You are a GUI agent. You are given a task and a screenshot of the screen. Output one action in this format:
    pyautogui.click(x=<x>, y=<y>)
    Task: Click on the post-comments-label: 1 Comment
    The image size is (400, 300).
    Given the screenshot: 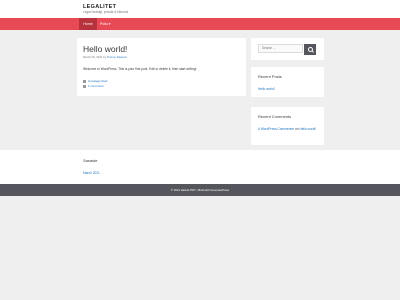 What is the action you would take?
    pyautogui.click(x=96, y=86)
    